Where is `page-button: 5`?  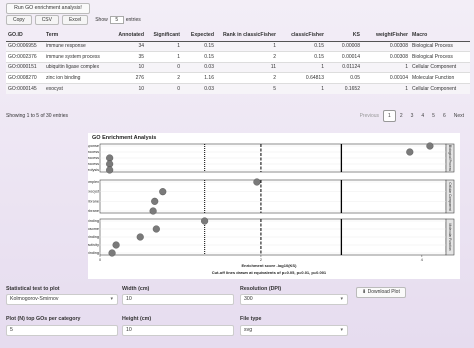 page-button: 5 is located at coordinates (433, 116).